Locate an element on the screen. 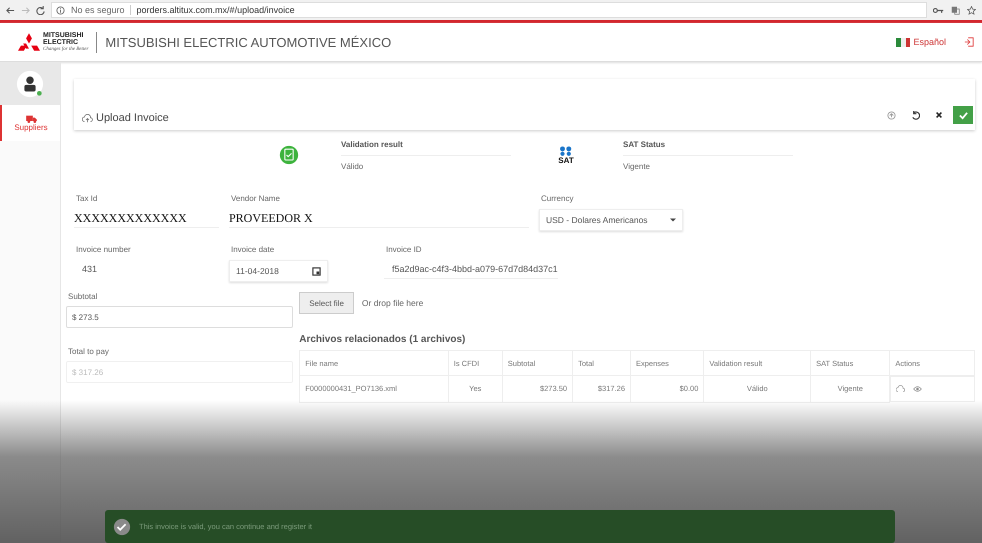  security-label: No es seguro is located at coordinates (101, 10).